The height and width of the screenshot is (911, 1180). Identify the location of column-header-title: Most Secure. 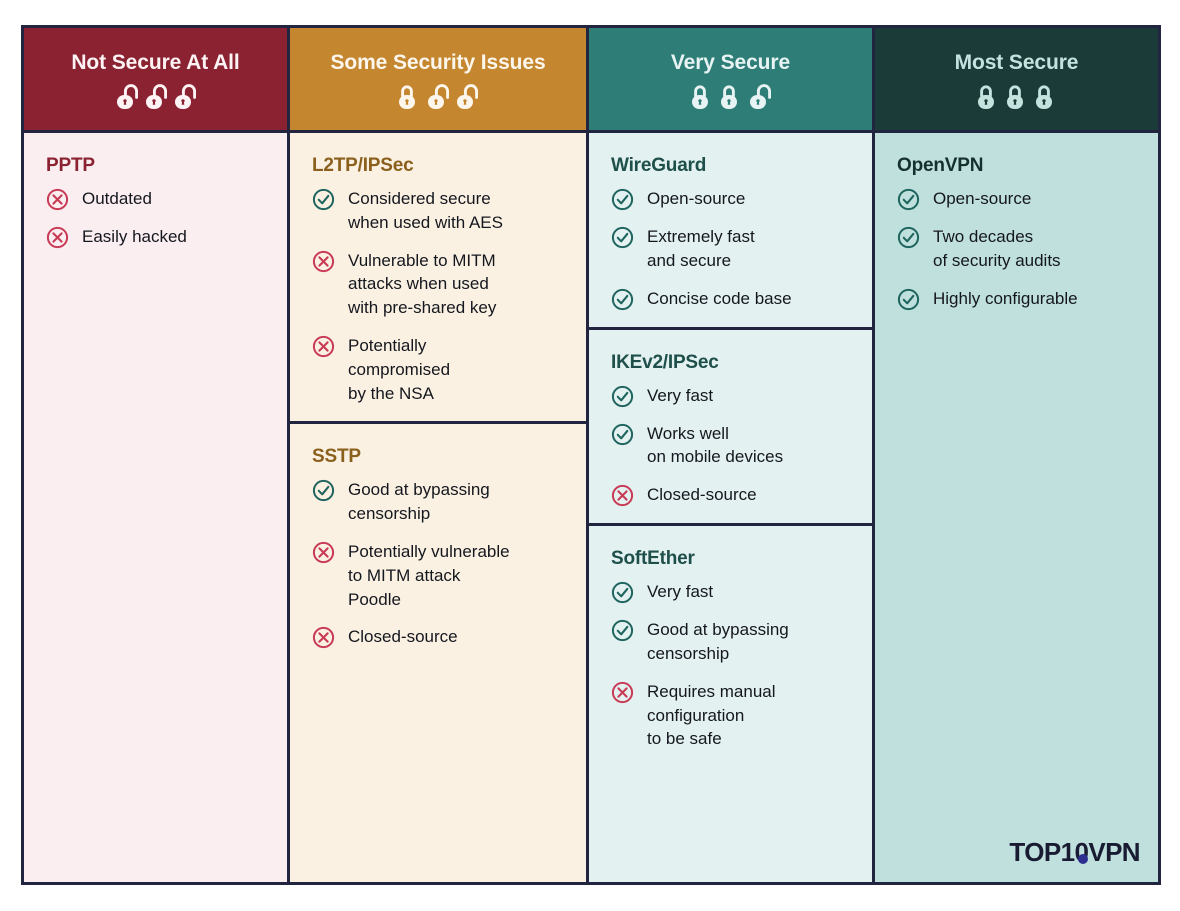
(1016, 62).